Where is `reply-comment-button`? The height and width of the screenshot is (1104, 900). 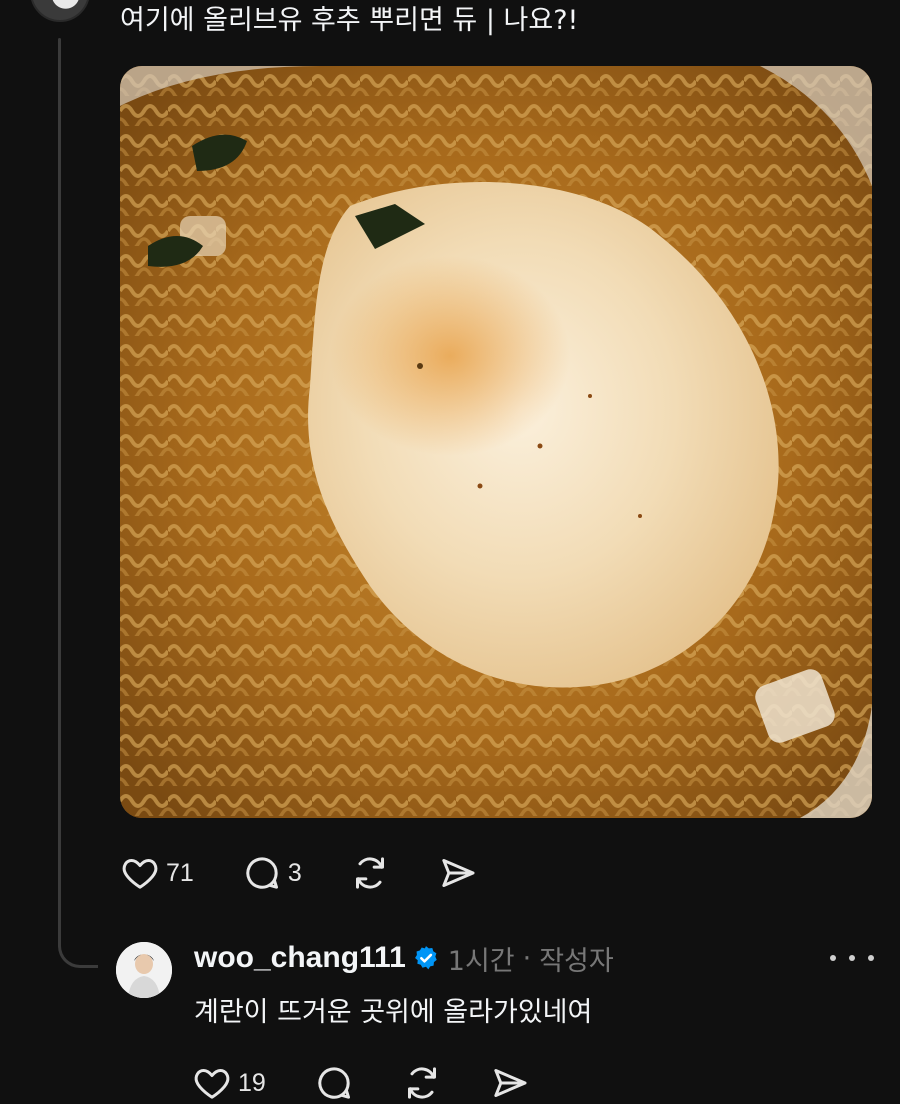
reply-comment-button is located at coordinates (334, 1083).